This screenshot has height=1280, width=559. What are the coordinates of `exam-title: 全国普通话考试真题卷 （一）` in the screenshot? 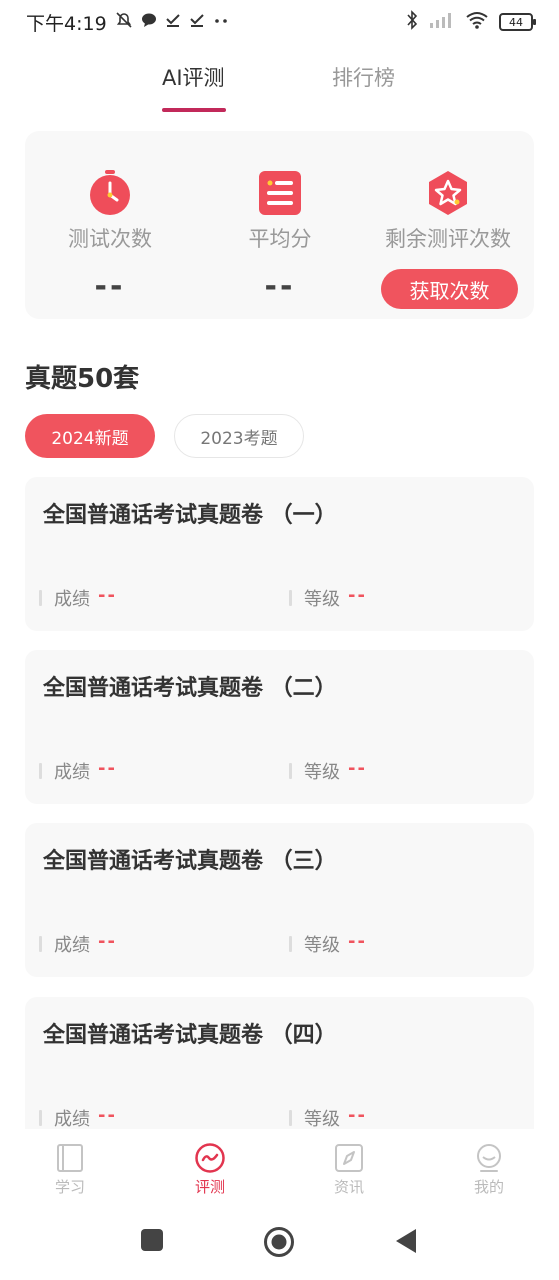 It's located at (190, 515).